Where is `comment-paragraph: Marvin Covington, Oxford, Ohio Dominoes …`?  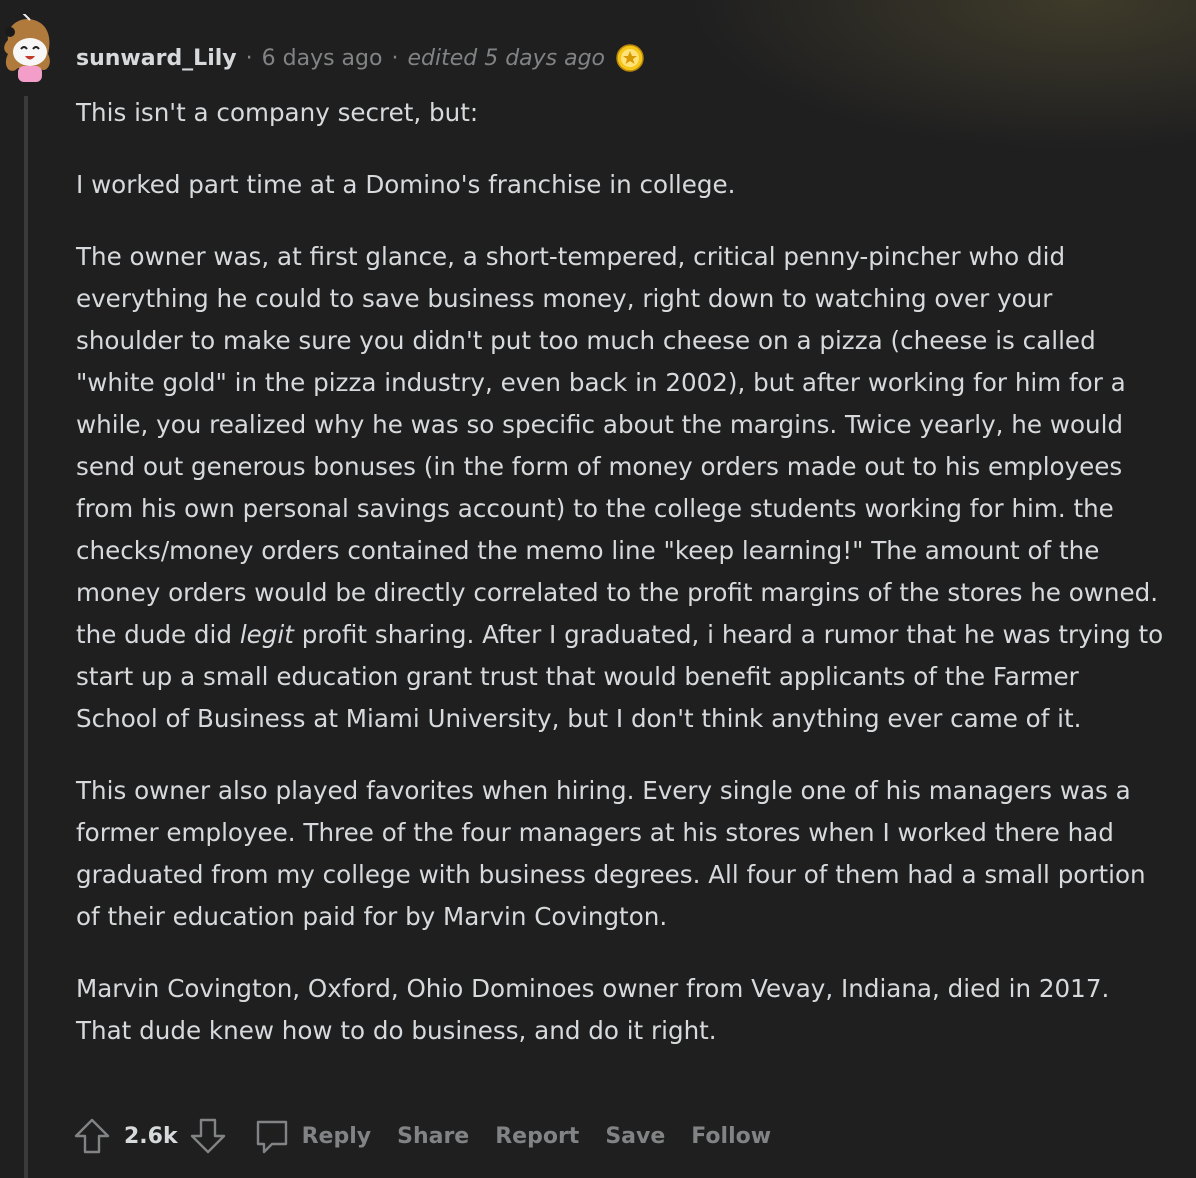
comment-paragraph: Marvin Covington, Oxford, Ohio Dominoes … is located at coordinates (593, 1009).